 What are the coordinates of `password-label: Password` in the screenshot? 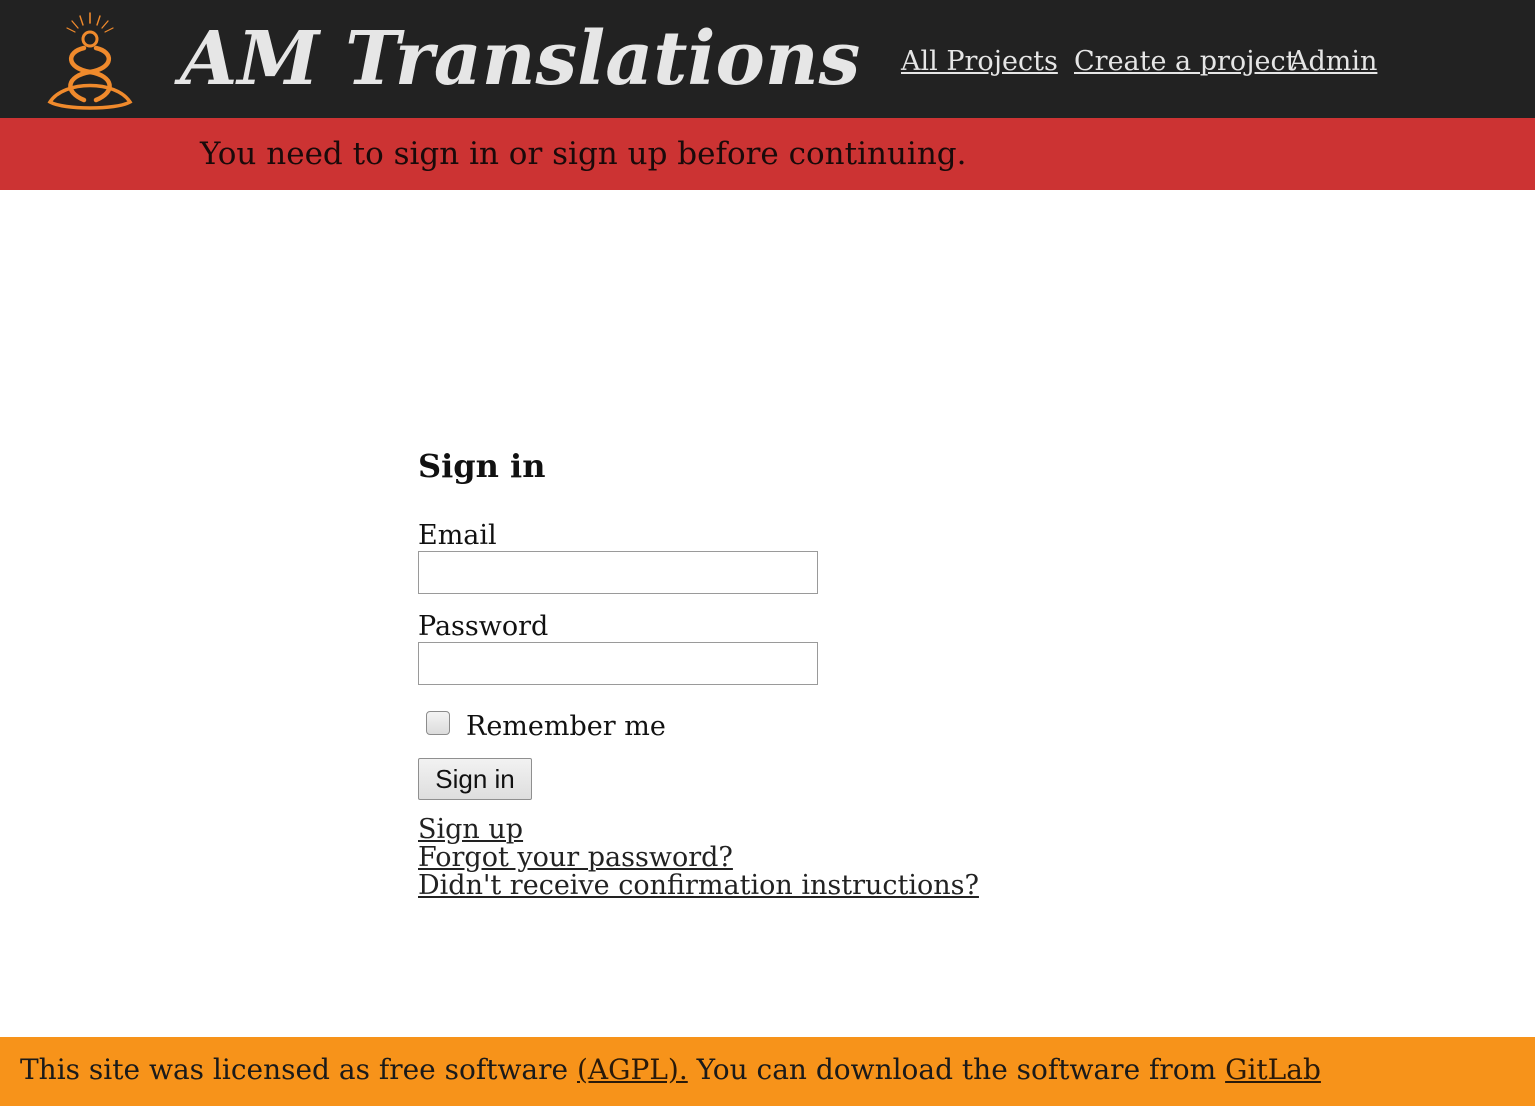 It's located at (483, 626).